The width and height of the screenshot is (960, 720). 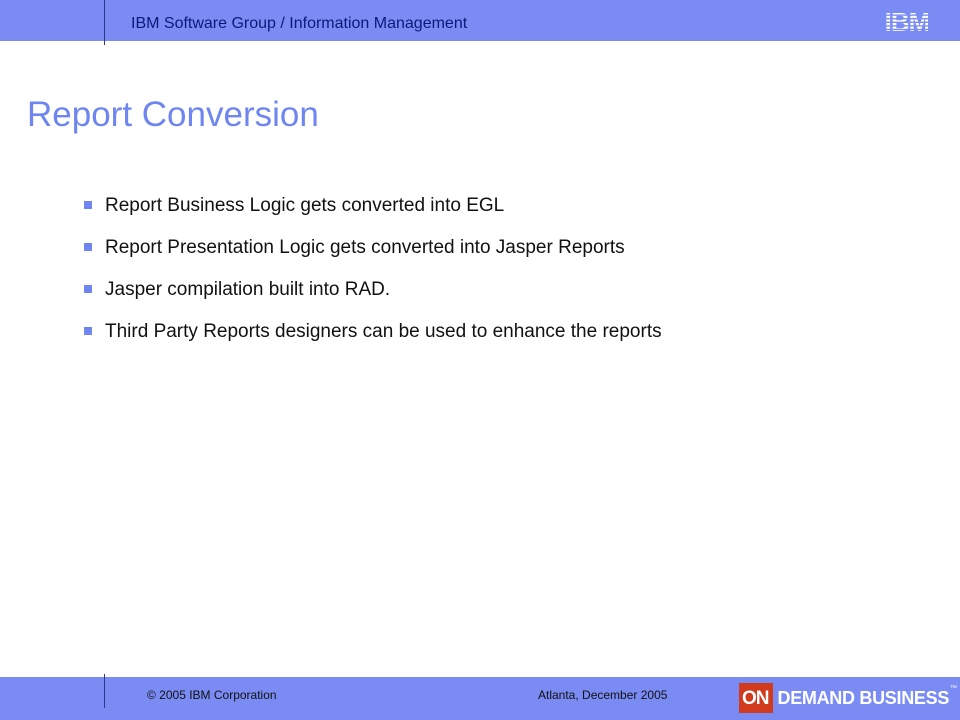 I want to click on logo-text: DEMAND BUSINESS, so click(x=863, y=698).